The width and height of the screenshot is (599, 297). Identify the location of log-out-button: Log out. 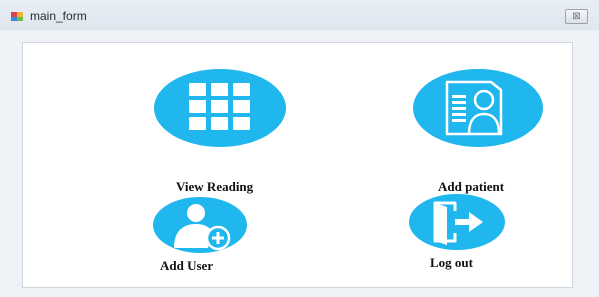
(462, 233).